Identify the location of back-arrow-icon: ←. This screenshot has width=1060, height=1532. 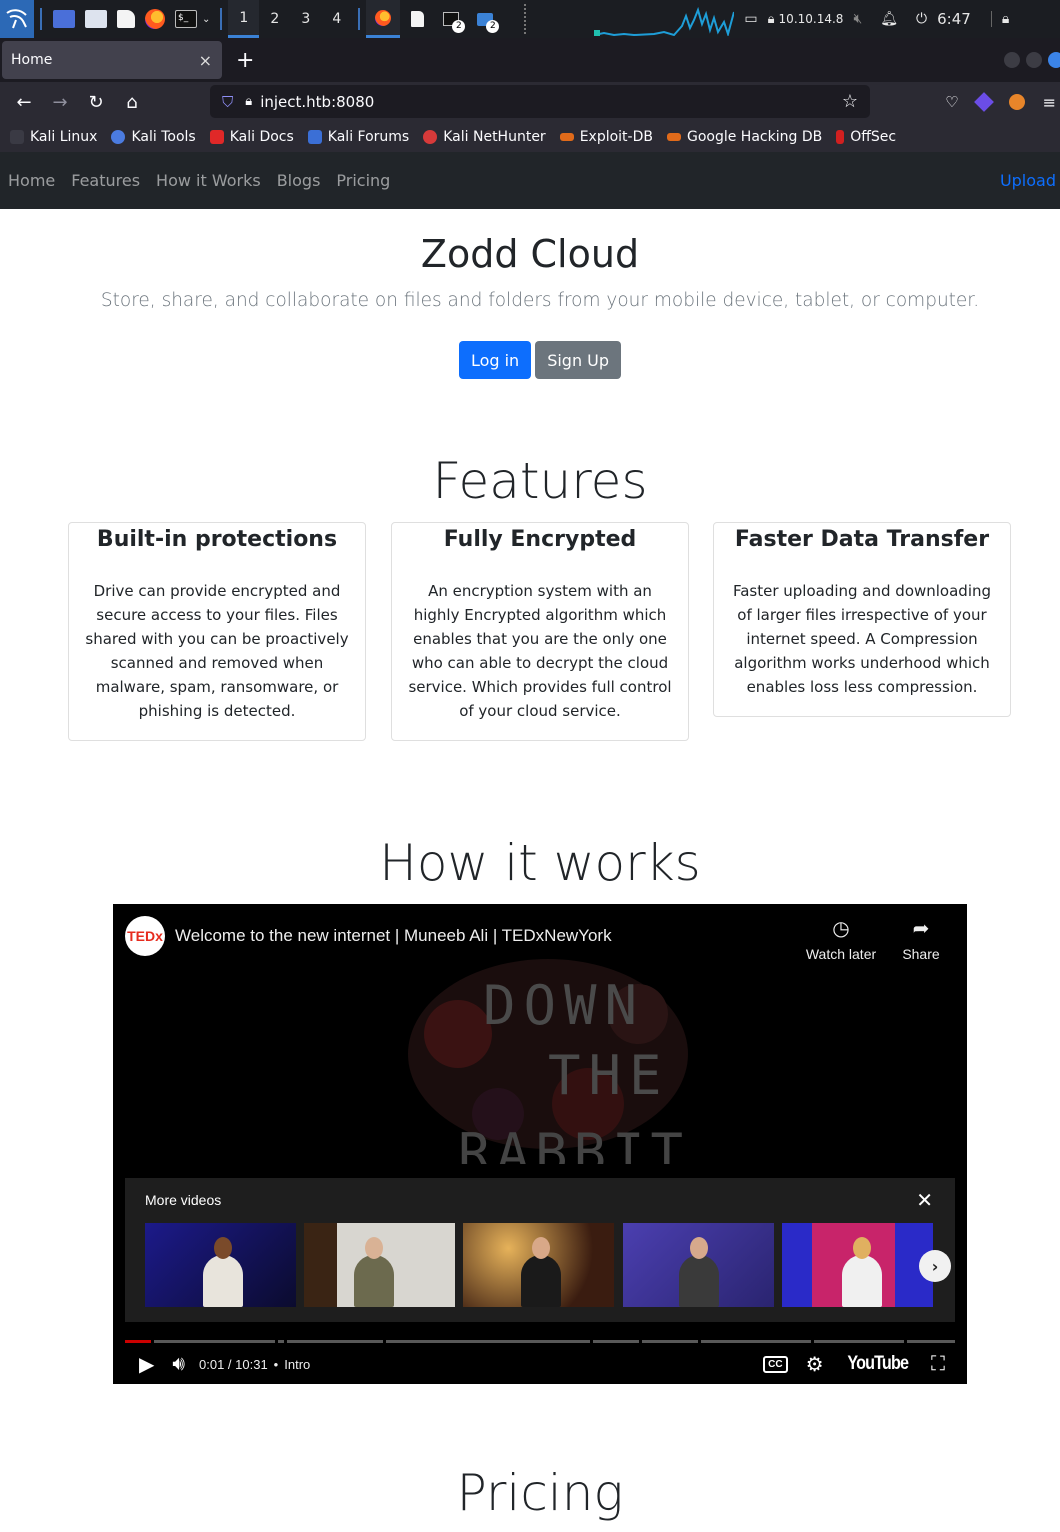
(24, 102).